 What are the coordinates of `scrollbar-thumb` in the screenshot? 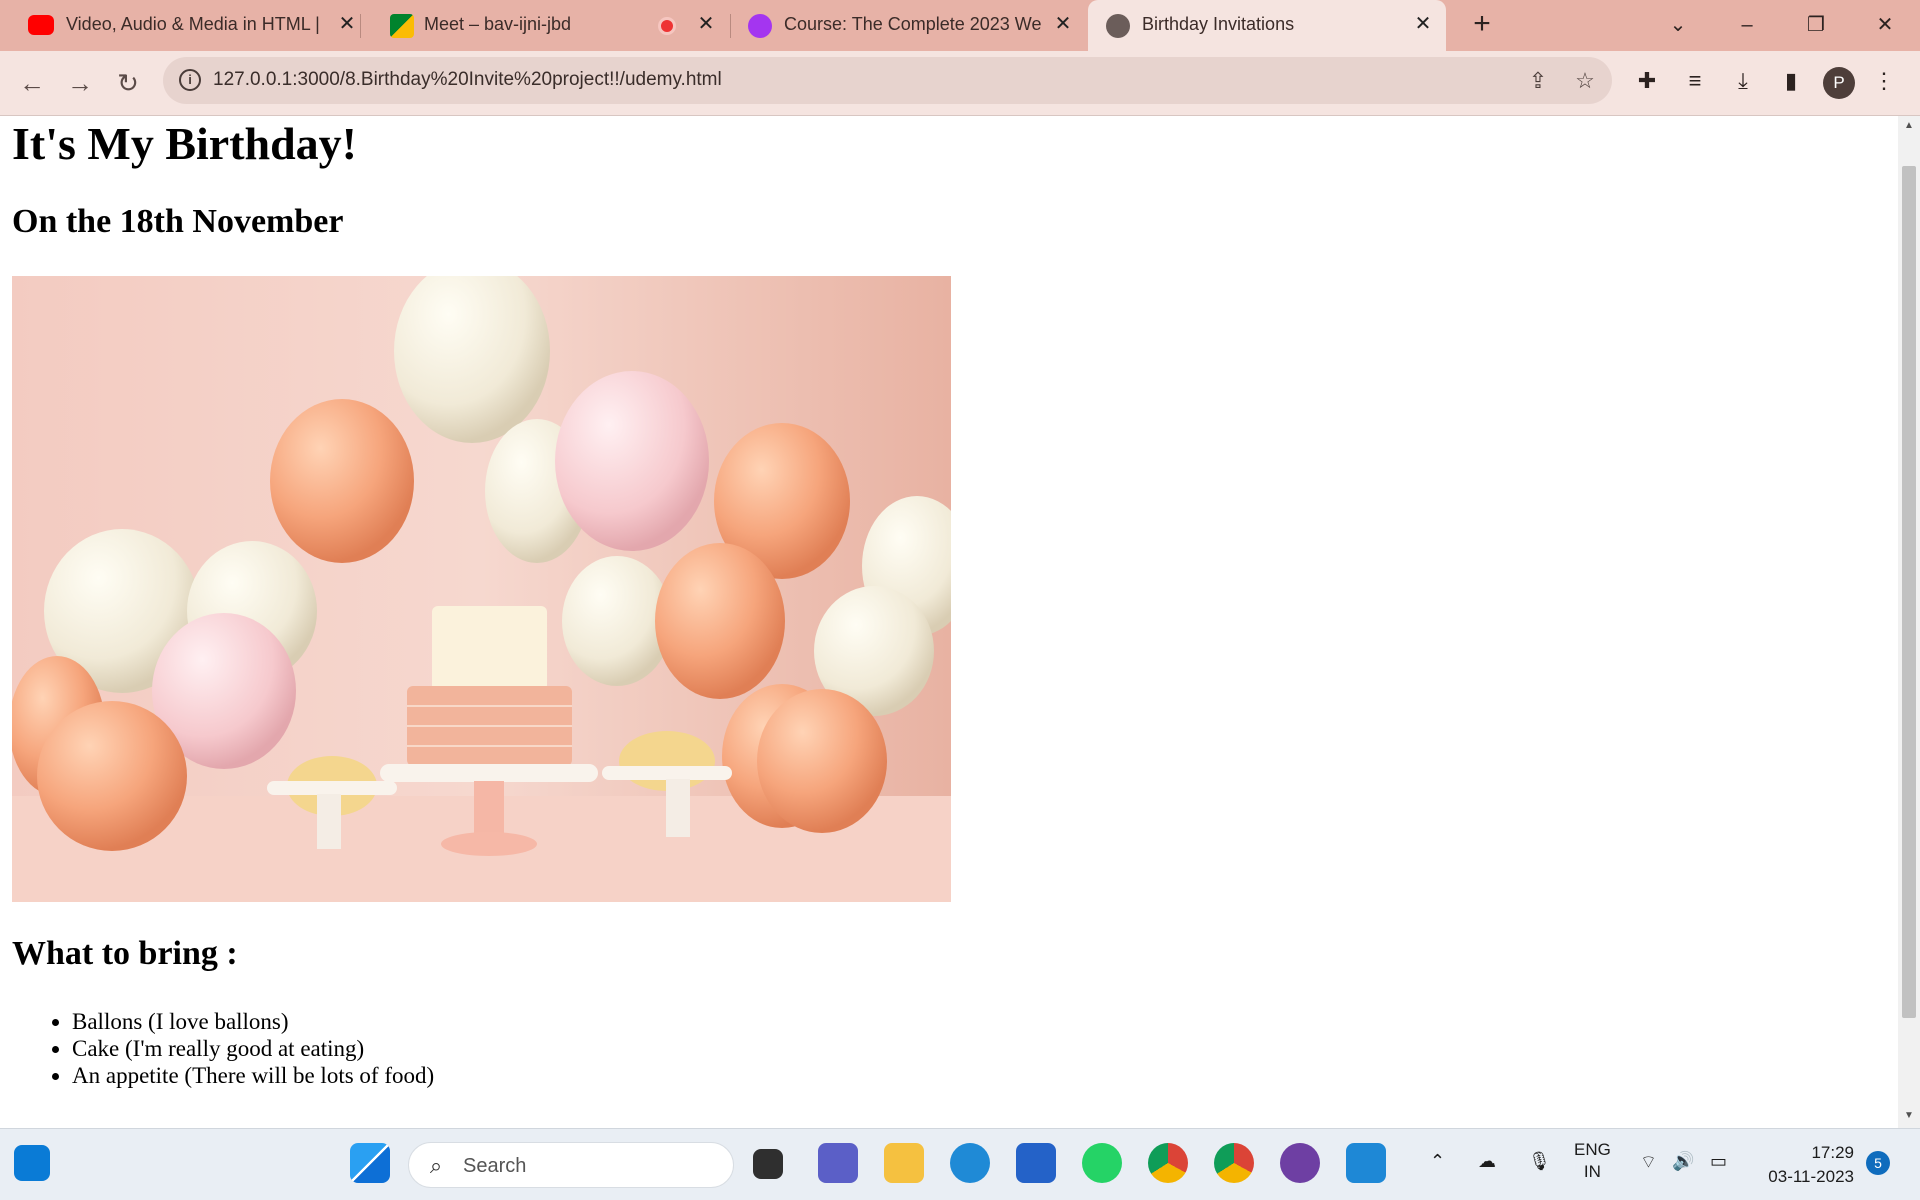 It's located at (1909, 592).